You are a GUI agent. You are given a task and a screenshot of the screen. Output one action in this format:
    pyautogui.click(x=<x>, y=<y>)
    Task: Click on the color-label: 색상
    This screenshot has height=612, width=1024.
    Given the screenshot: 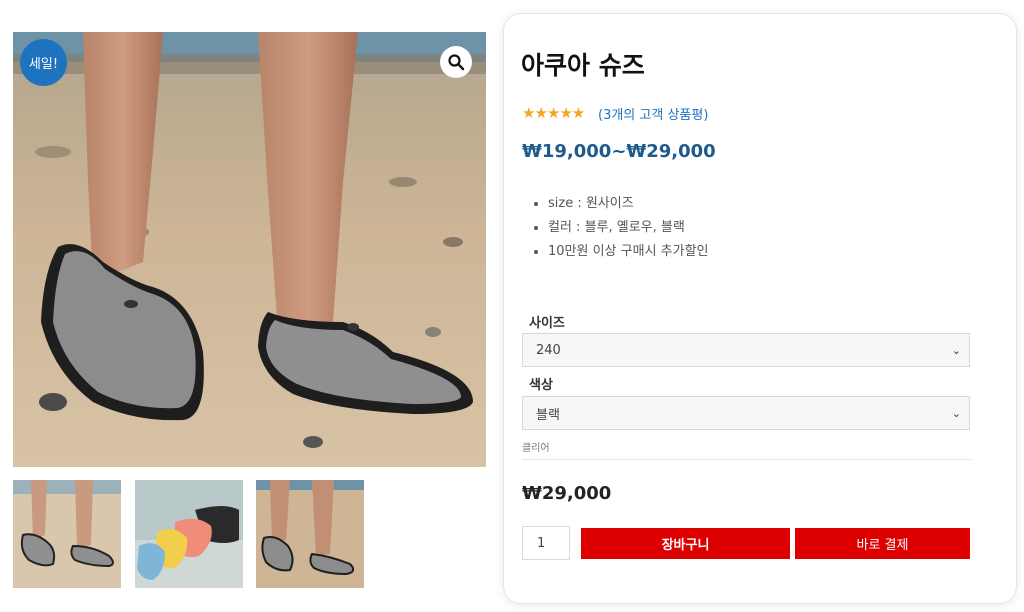 What is the action you would take?
    pyautogui.click(x=541, y=385)
    